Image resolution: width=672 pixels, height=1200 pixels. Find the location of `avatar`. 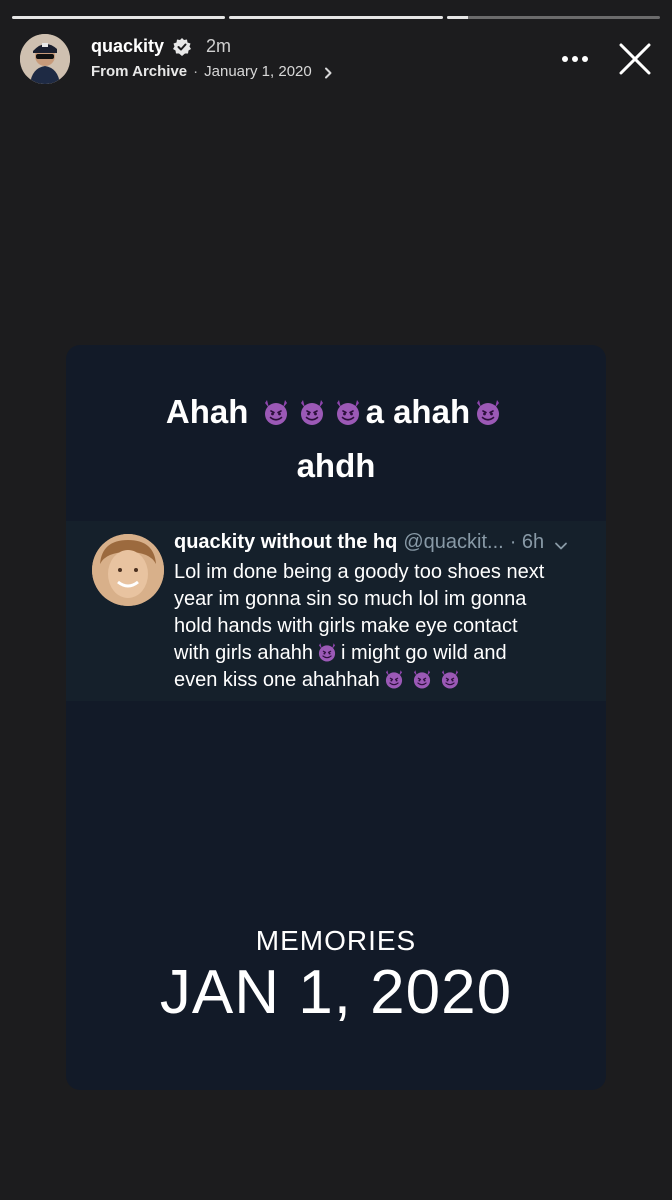

avatar is located at coordinates (45, 59).